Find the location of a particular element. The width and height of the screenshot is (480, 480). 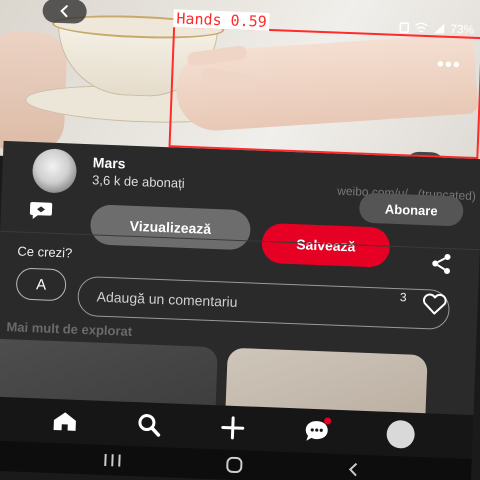

home-circle-icon is located at coordinates (234, 465).